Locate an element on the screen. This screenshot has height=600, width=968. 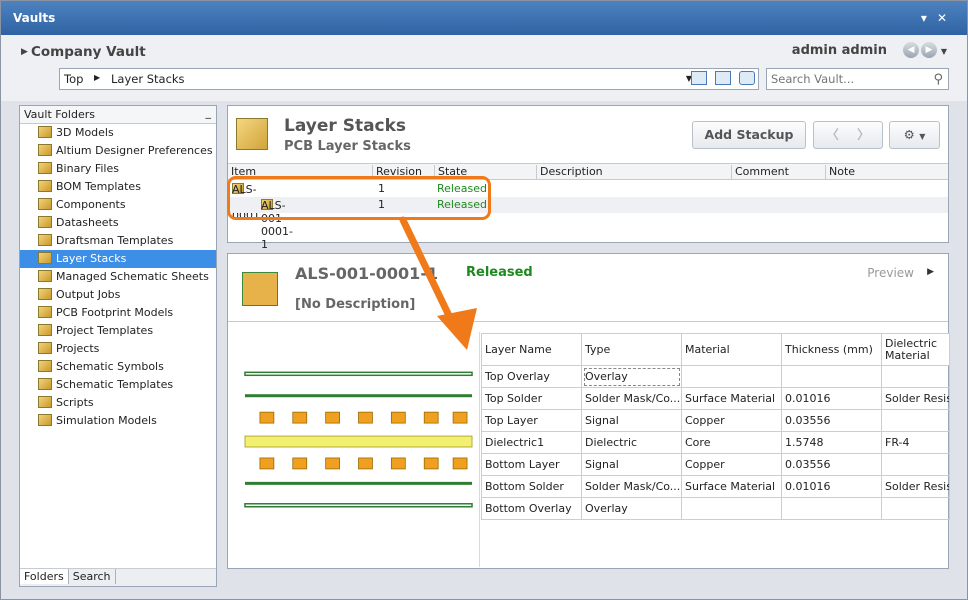
folder-item: Project Templates is located at coordinates (118, 331).